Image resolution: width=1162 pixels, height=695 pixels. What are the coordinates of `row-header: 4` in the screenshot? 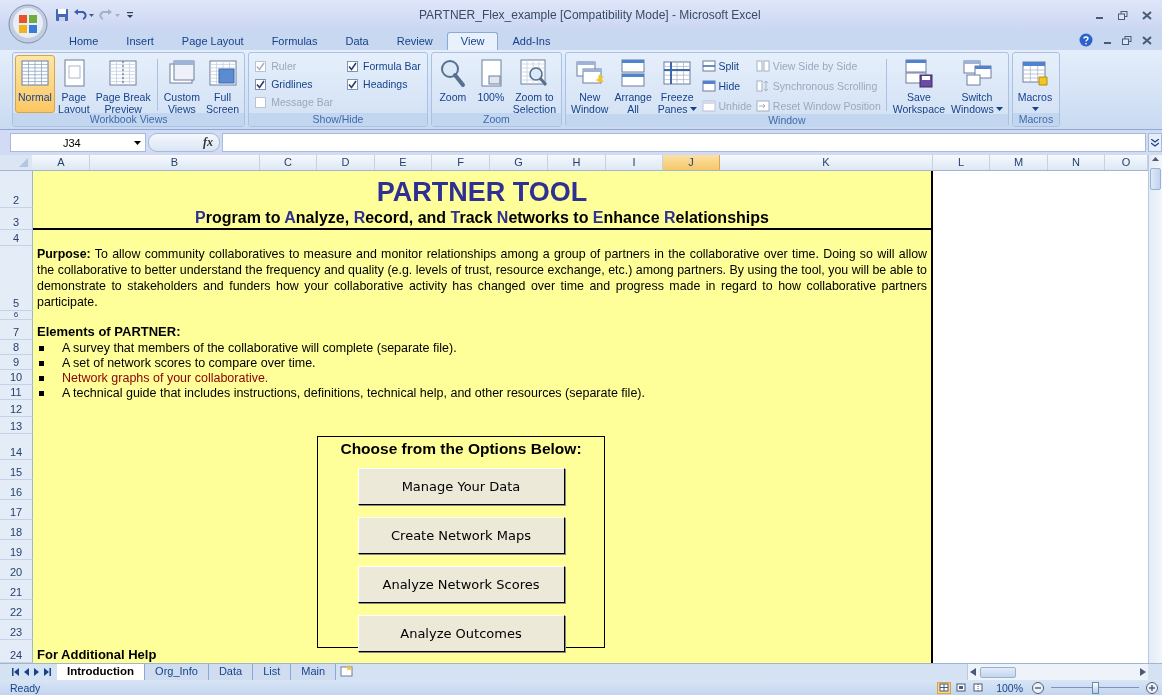 It's located at (16, 238).